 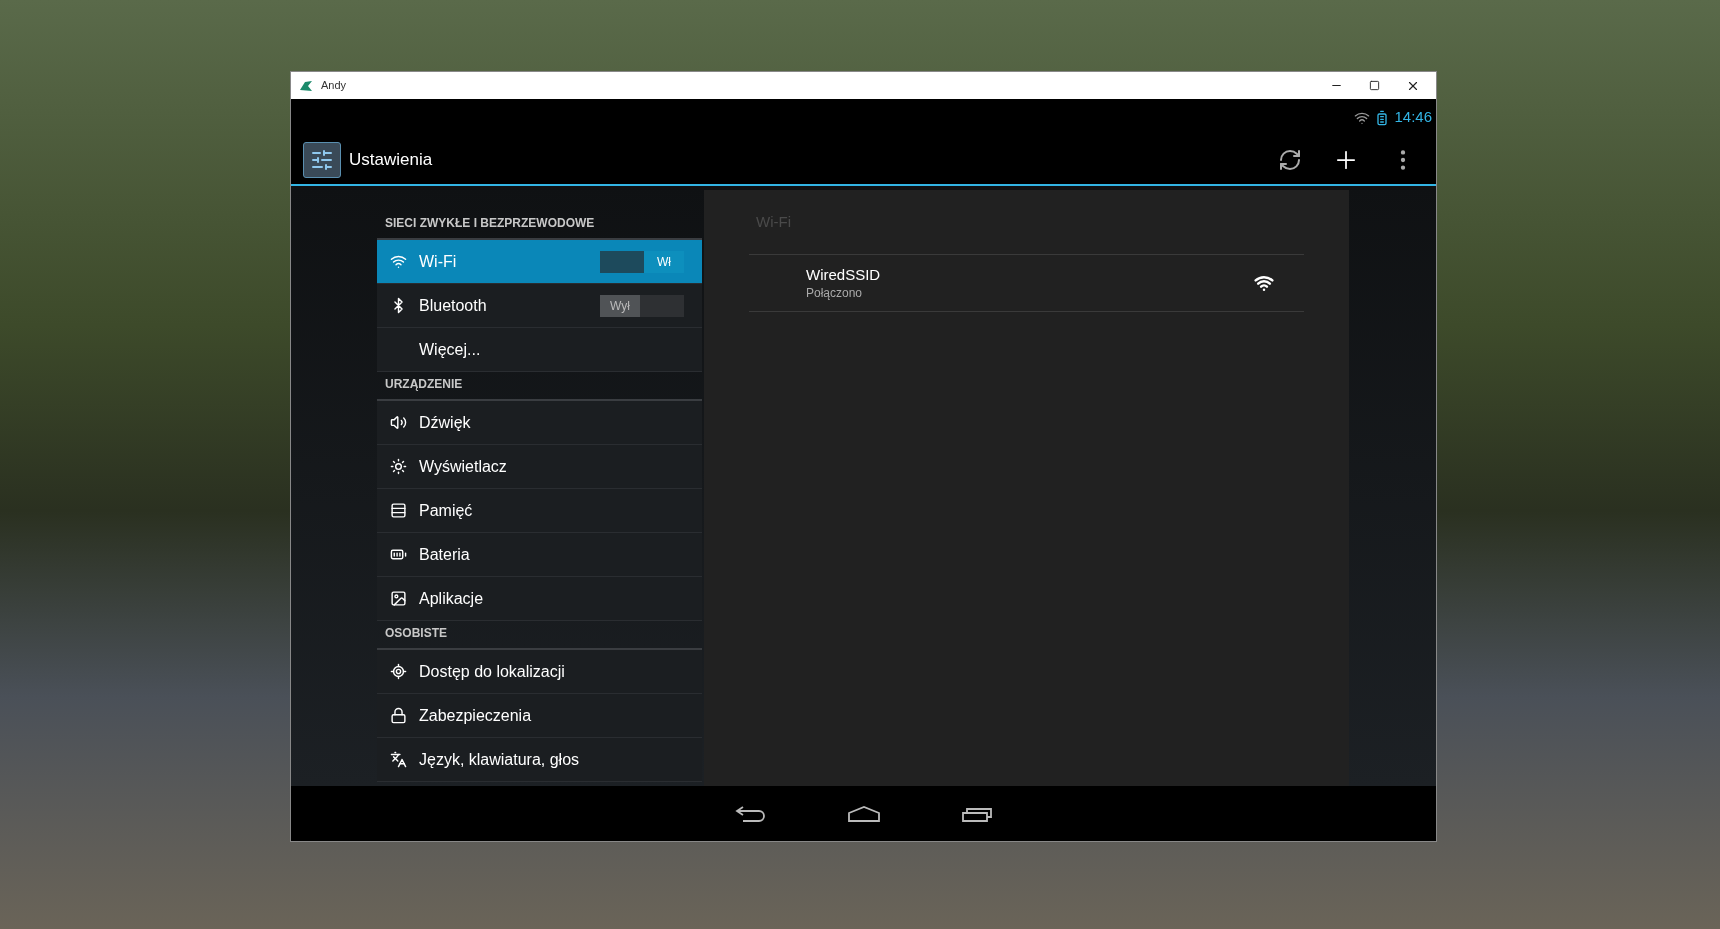 I want to click on back-icon, so click(x=750, y=813).